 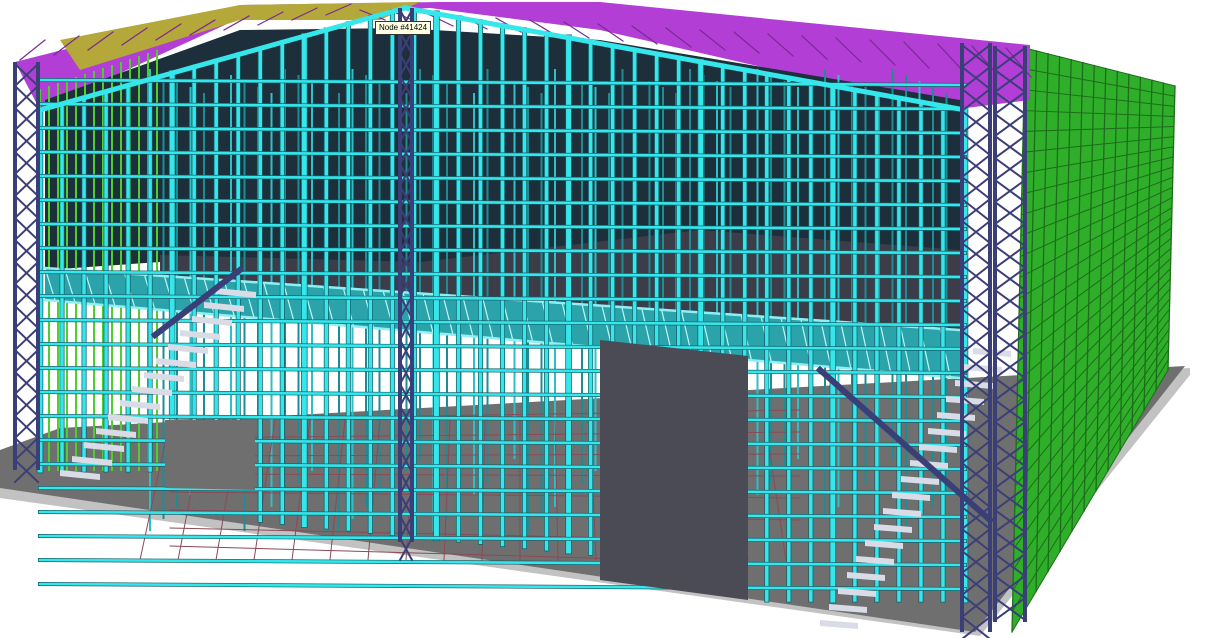 What do you see at coordinates (210, 455) in the screenshot?
I see `door-opening-left` at bounding box center [210, 455].